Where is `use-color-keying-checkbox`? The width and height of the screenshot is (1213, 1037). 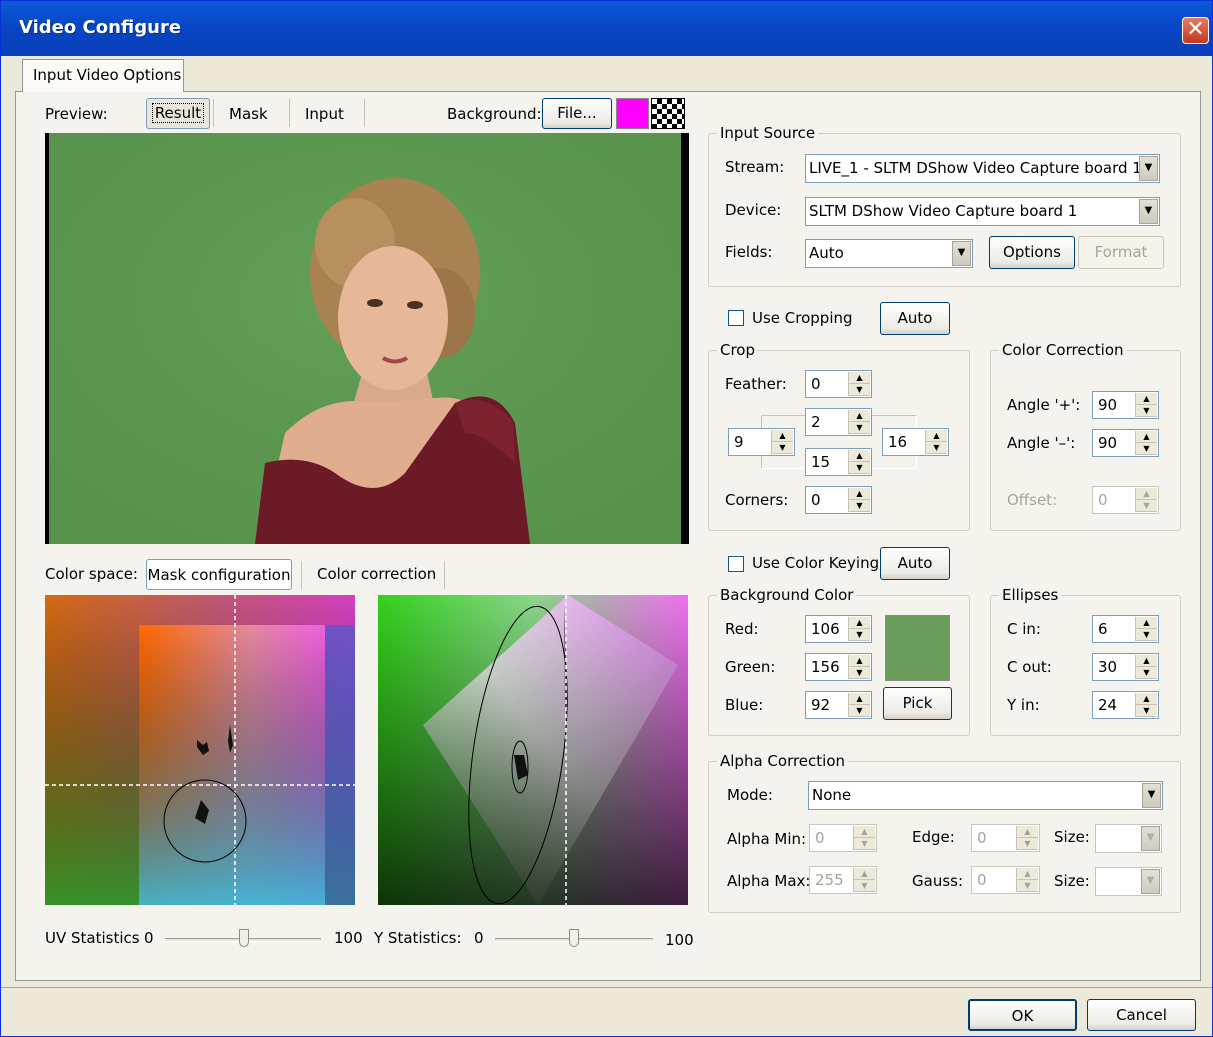 use-color-keying-checkbox is located at coordinates (736, 564).